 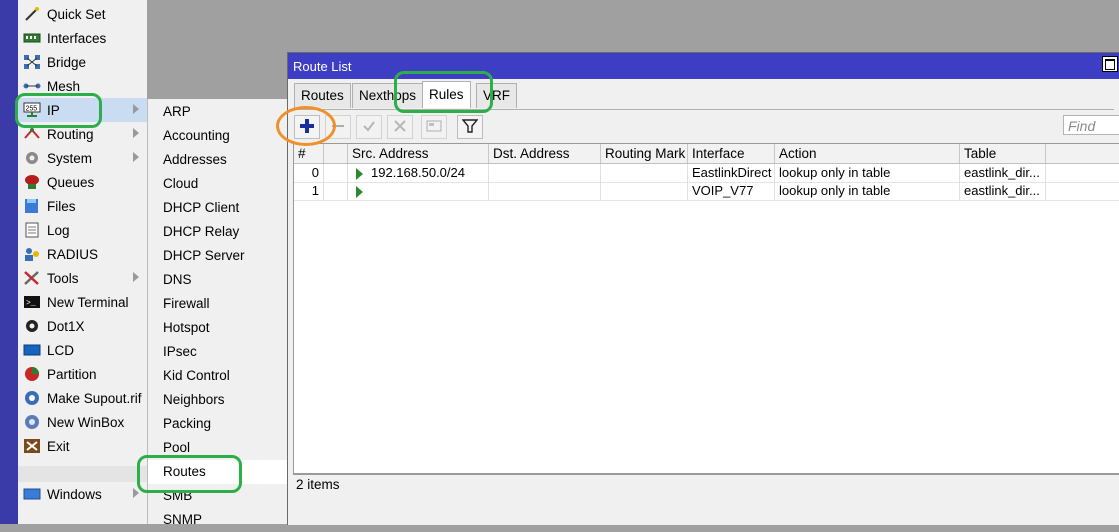 What do you see at coordinates (32, 326) in the screenshot?
I see `dot1x-icon` at bounding box center [32, 326].